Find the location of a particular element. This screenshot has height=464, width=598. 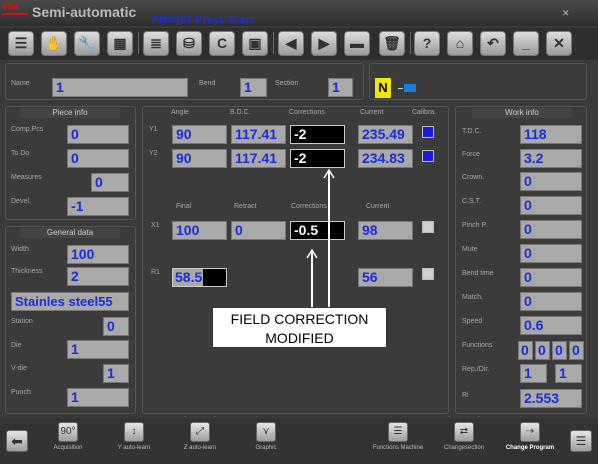

force-field: 3.2 is located at coordinates (551, 158).